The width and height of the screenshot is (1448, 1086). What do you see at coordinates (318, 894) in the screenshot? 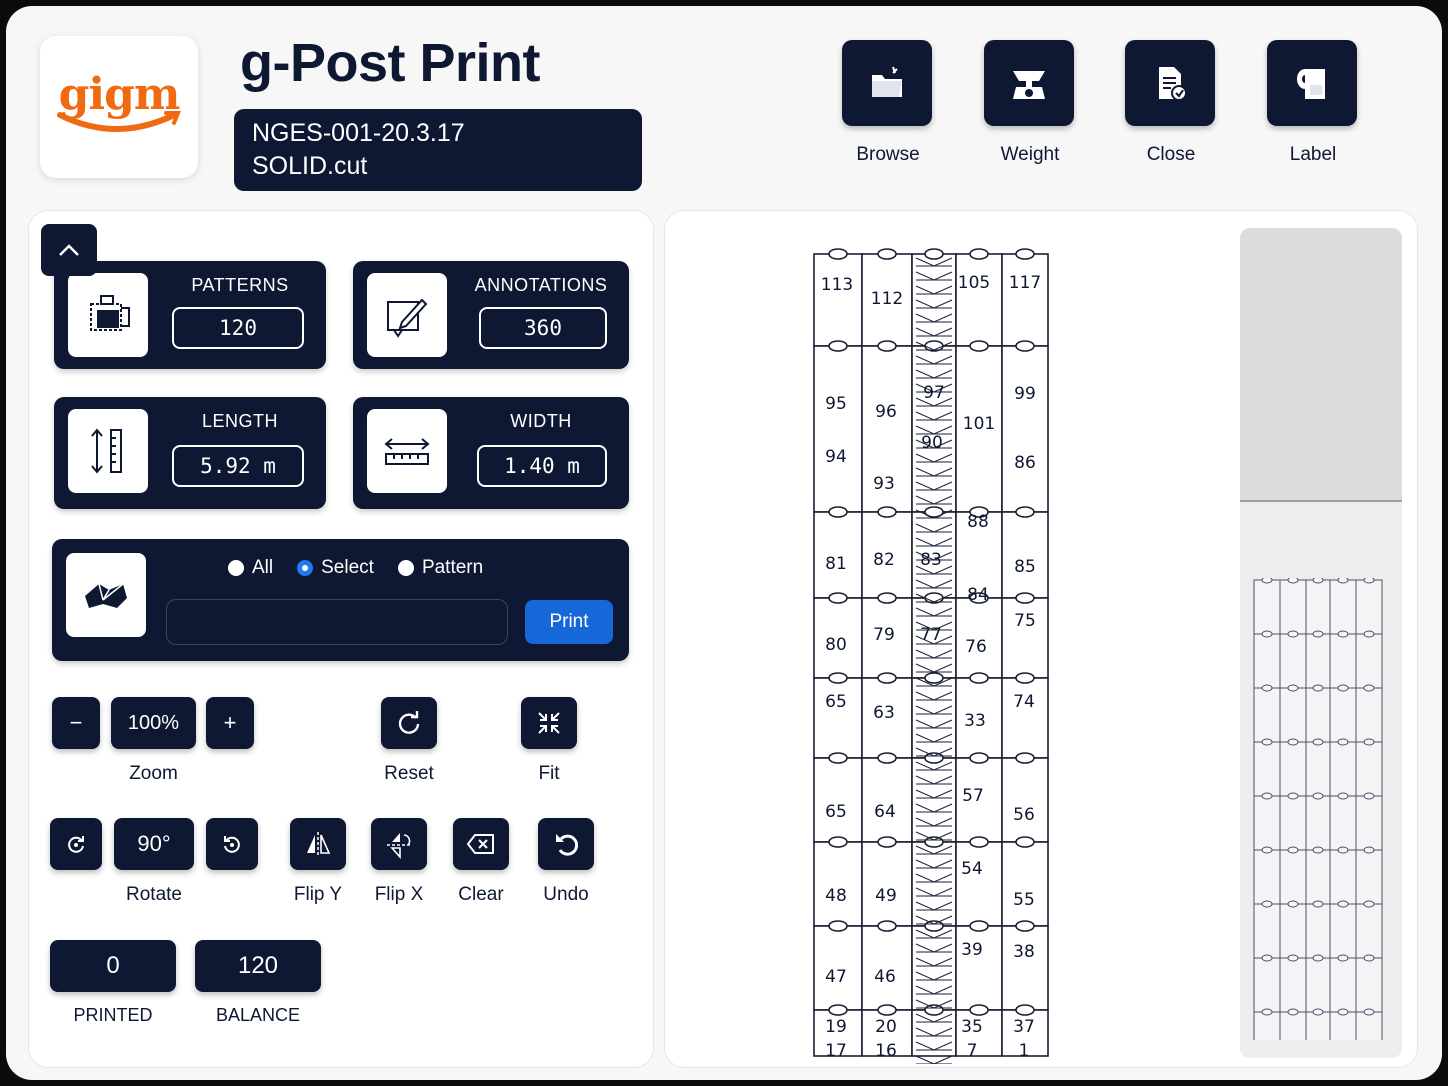
I see `flip-y-label: Flip Y` at bounding box center [318, 894].